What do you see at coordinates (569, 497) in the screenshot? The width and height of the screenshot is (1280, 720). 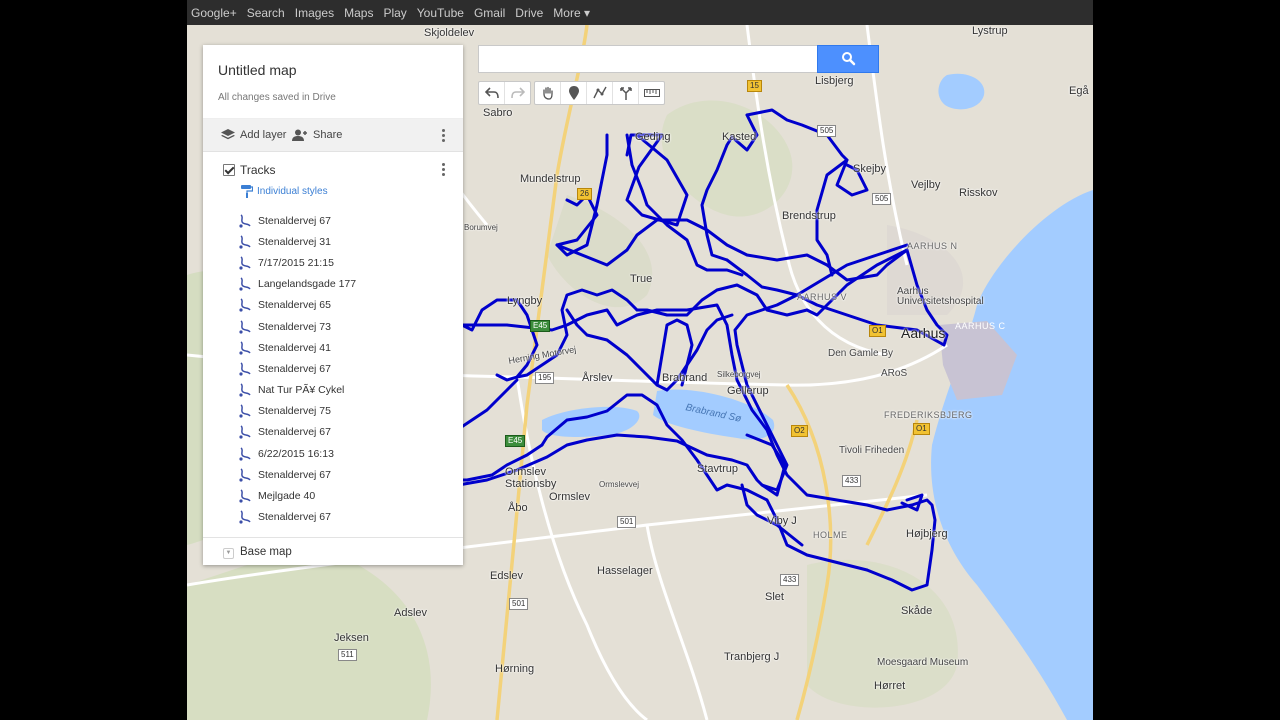 I see `place-ormslev: Ormslev` at bounding box center [569, 497].